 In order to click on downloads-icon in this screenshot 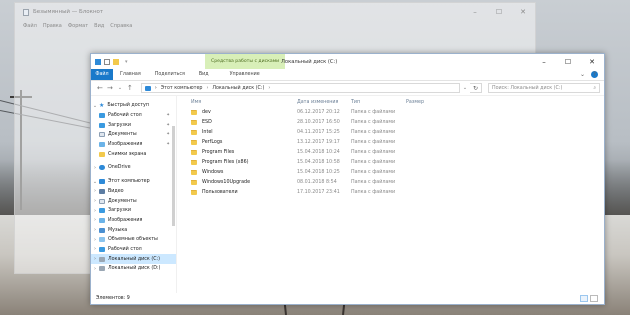, I will do `click(102, 211)`.